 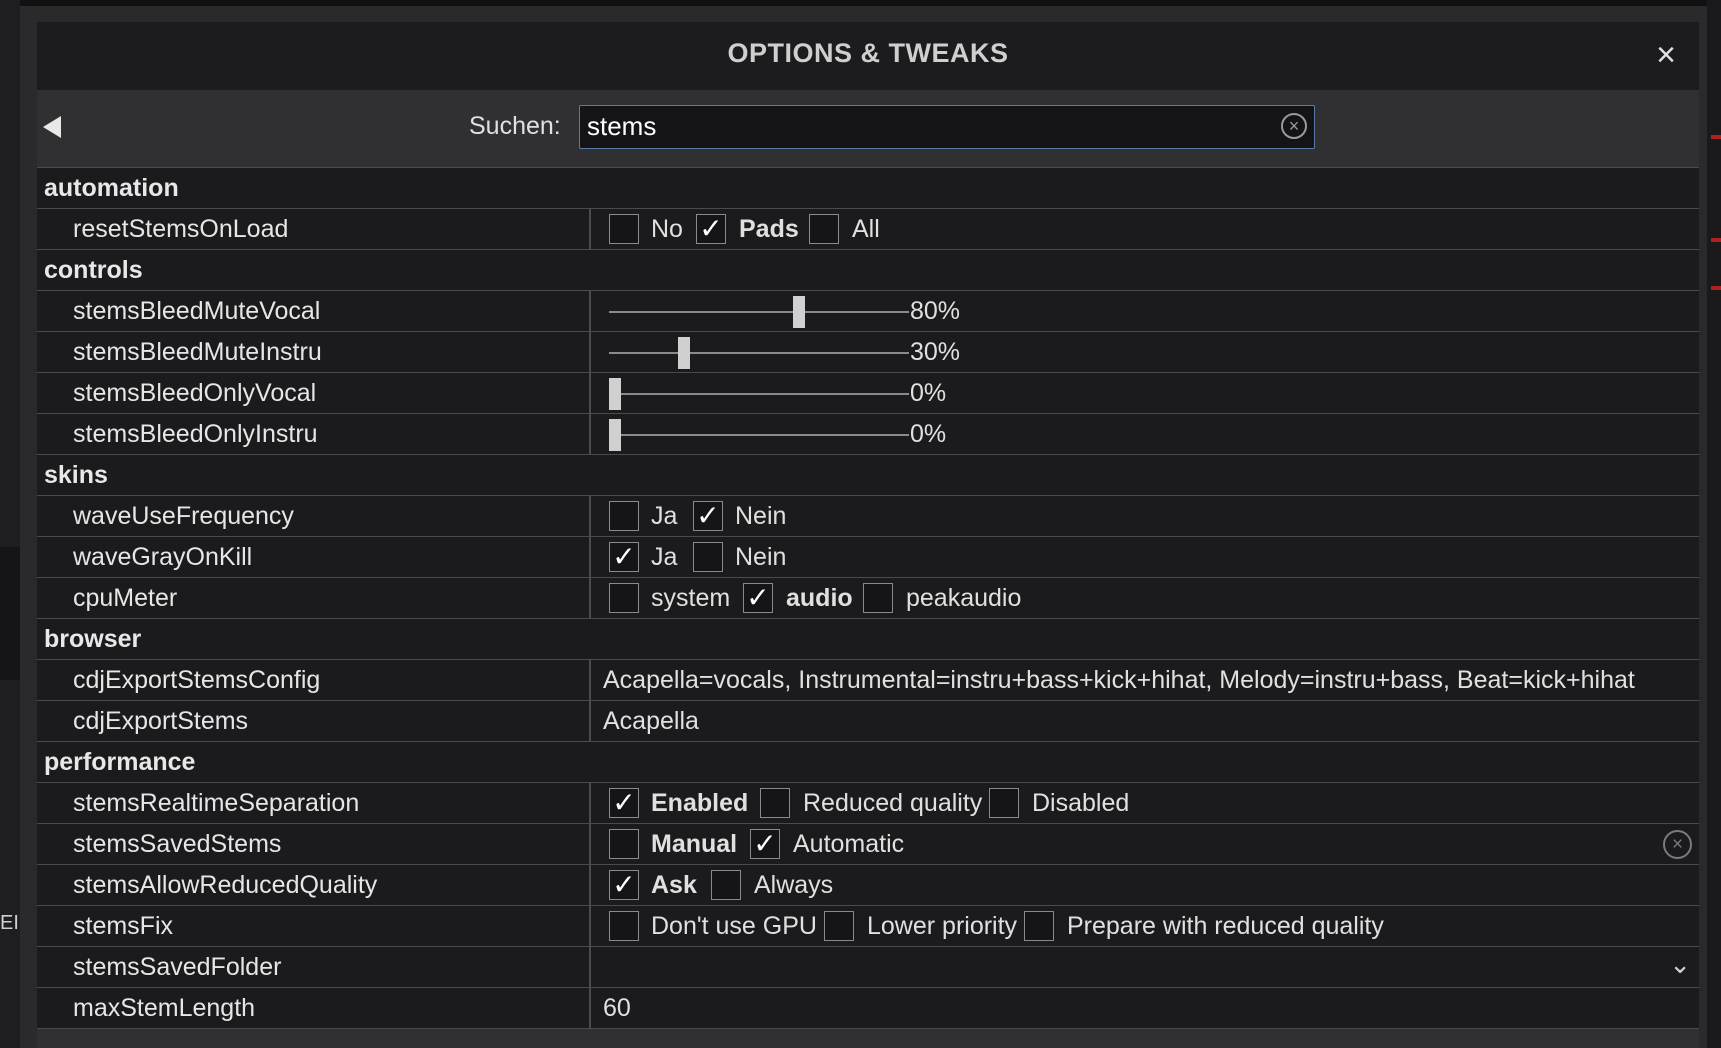 I want to click on option-row-stemsSavedFolder: stemsSavedFolder ⌄, so click(x=868, y=967).